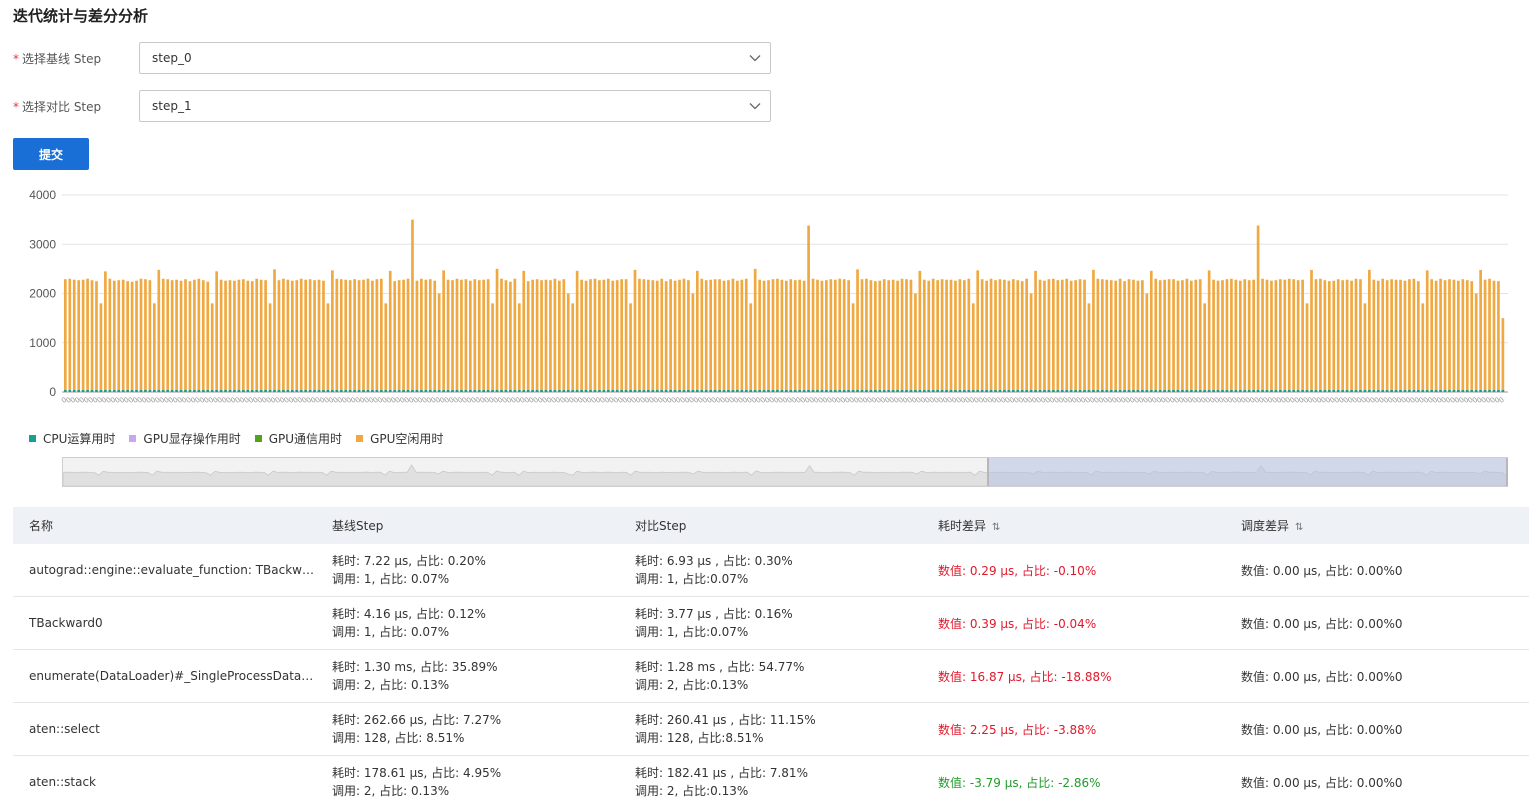  What do you see at coordinates (455, 106) in the screenshot?
I see `compare-step-select: step_1` at bounding box center [455, 106].